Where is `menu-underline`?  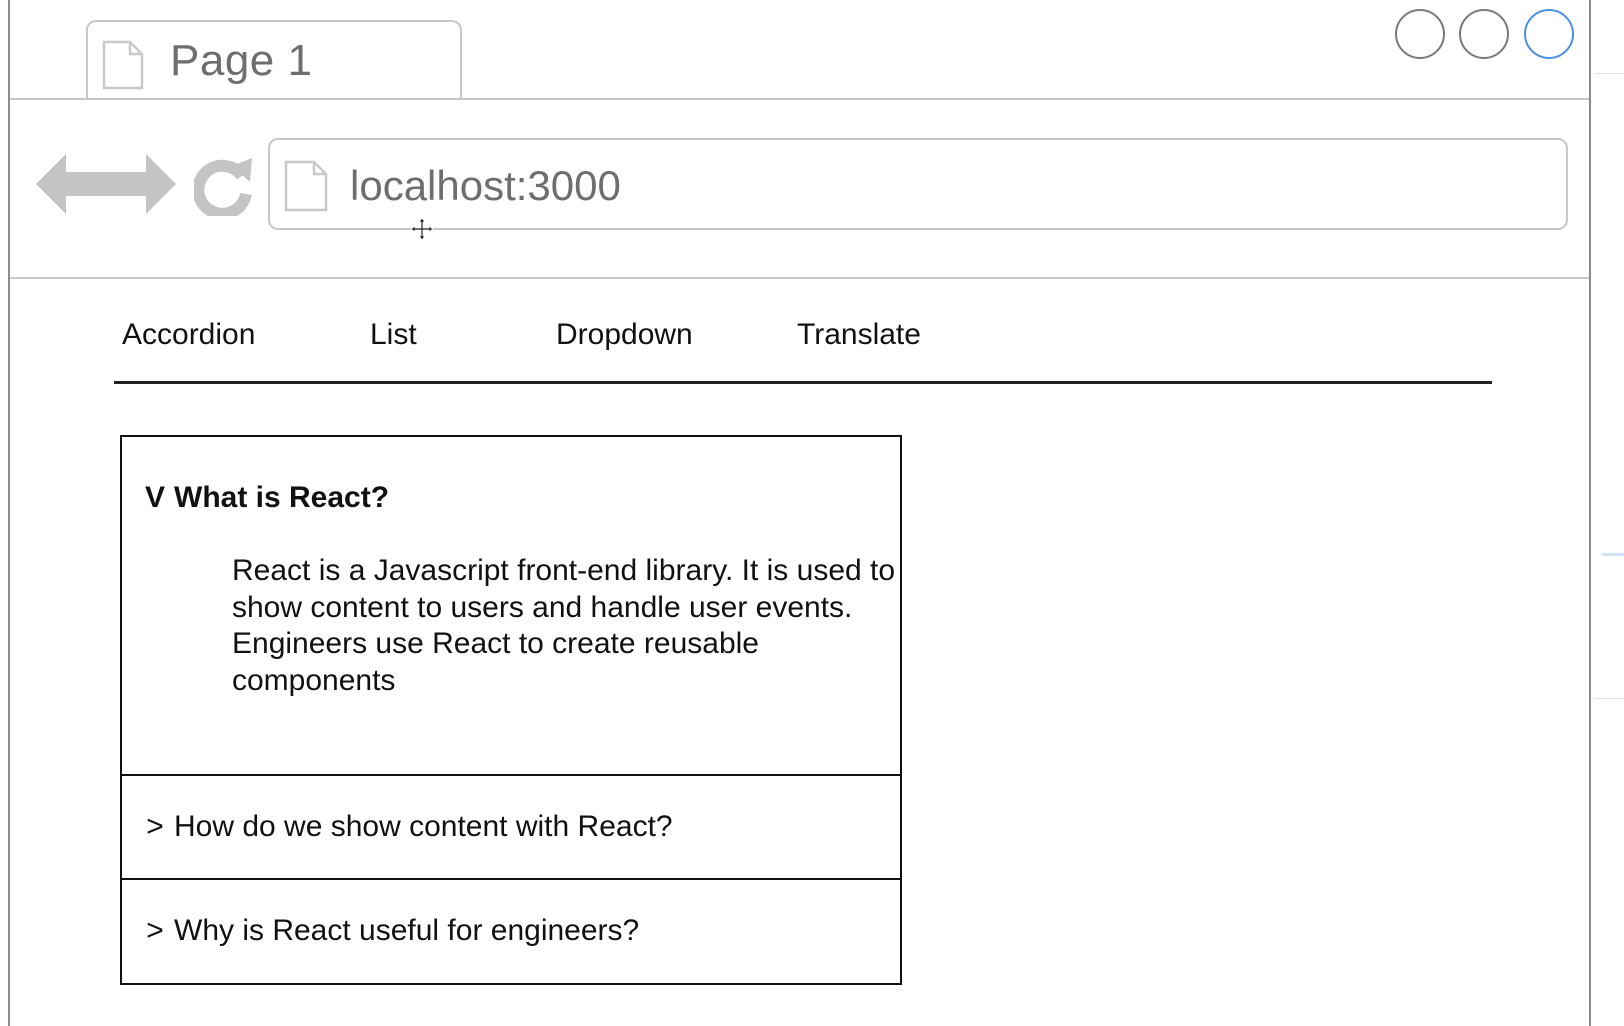 menu-underline is located at coordinates (803, 382).